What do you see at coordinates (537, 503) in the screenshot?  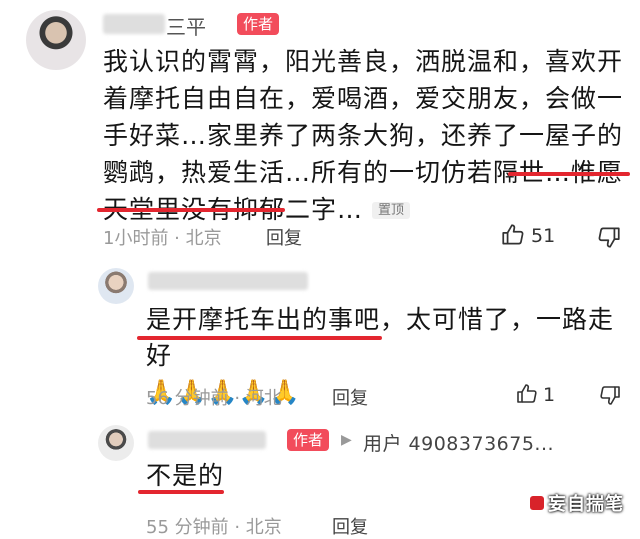 I see `watermark-logo-icon` at bounding box center [537, 503].